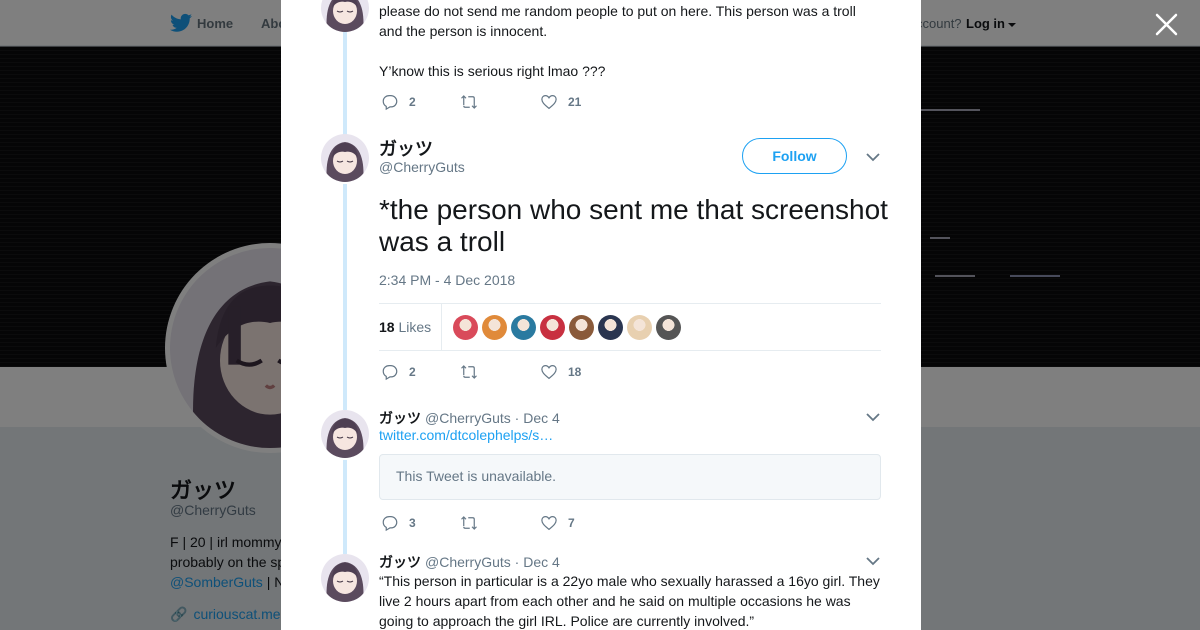 This screenshot has height=630, width=1200. What do you see at coordinates (422, 167) in the screenshot?
I see `author-handle: @CherryGuts` at bounding box center [422, 167].